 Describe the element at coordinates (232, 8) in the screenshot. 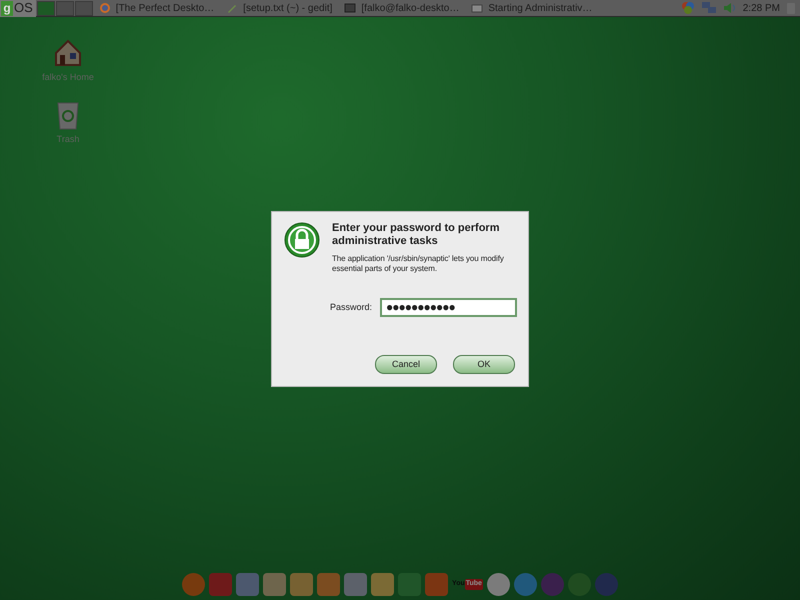

I see `pencil-icon` at that location.